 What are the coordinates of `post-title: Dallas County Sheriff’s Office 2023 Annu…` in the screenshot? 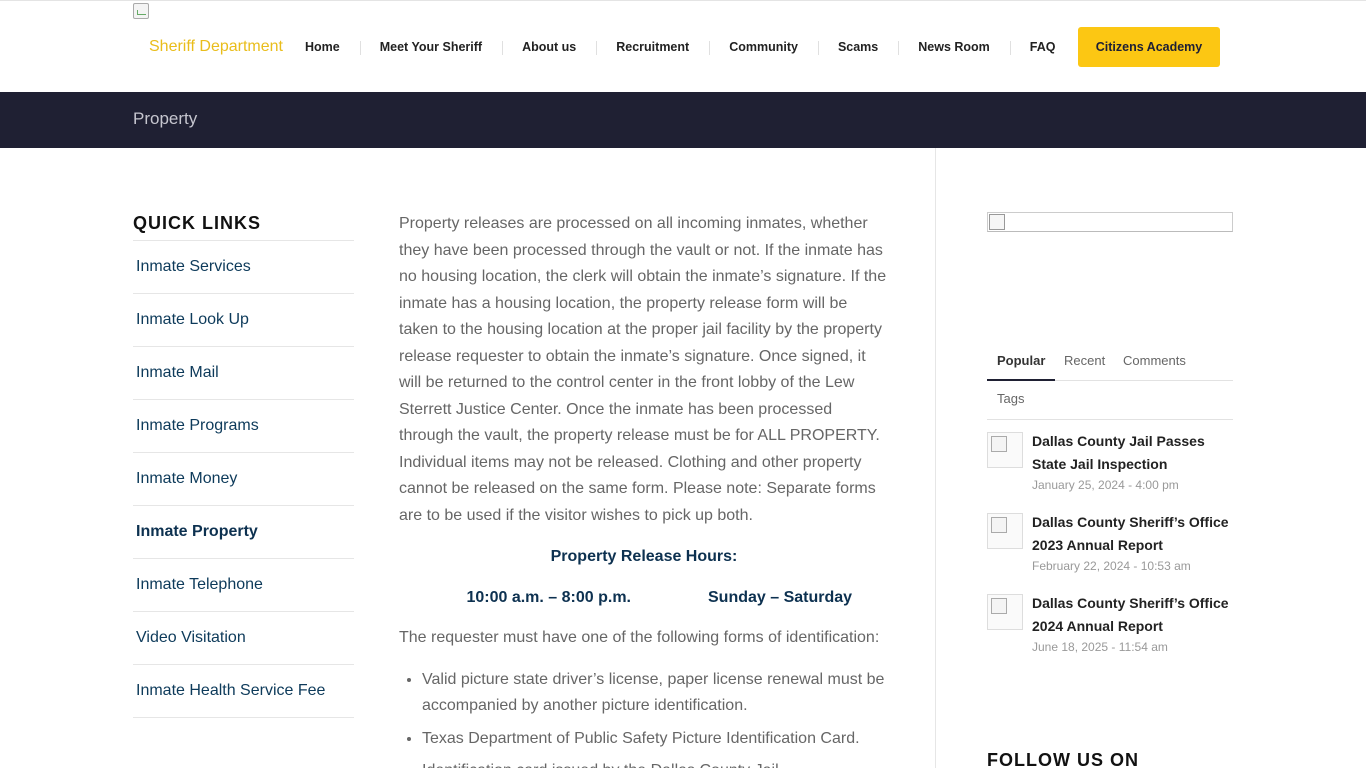 It's located at (1132, 534).